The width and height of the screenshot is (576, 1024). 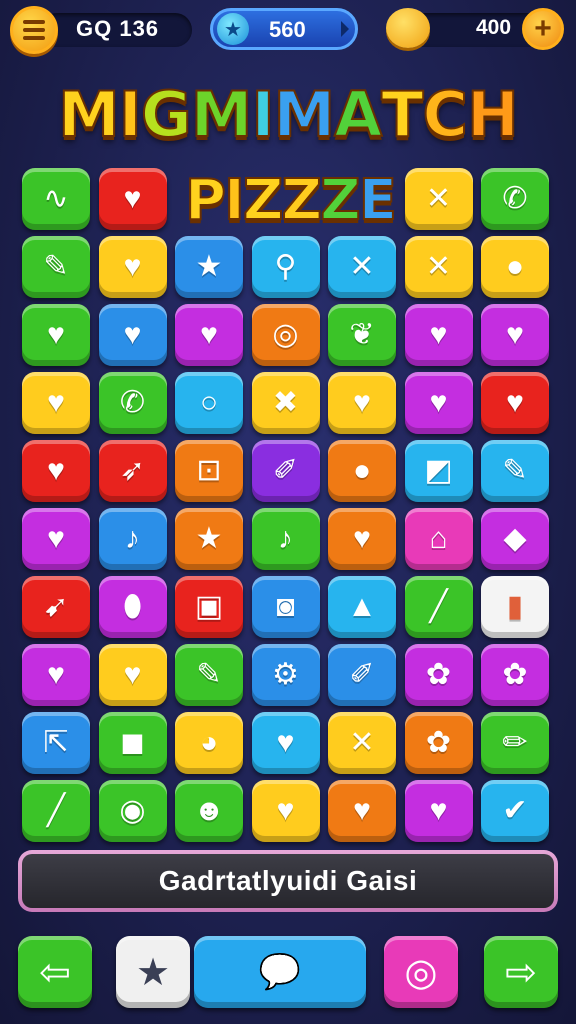 I want to click on board-tile: ∿, so click(x=56, y=199).